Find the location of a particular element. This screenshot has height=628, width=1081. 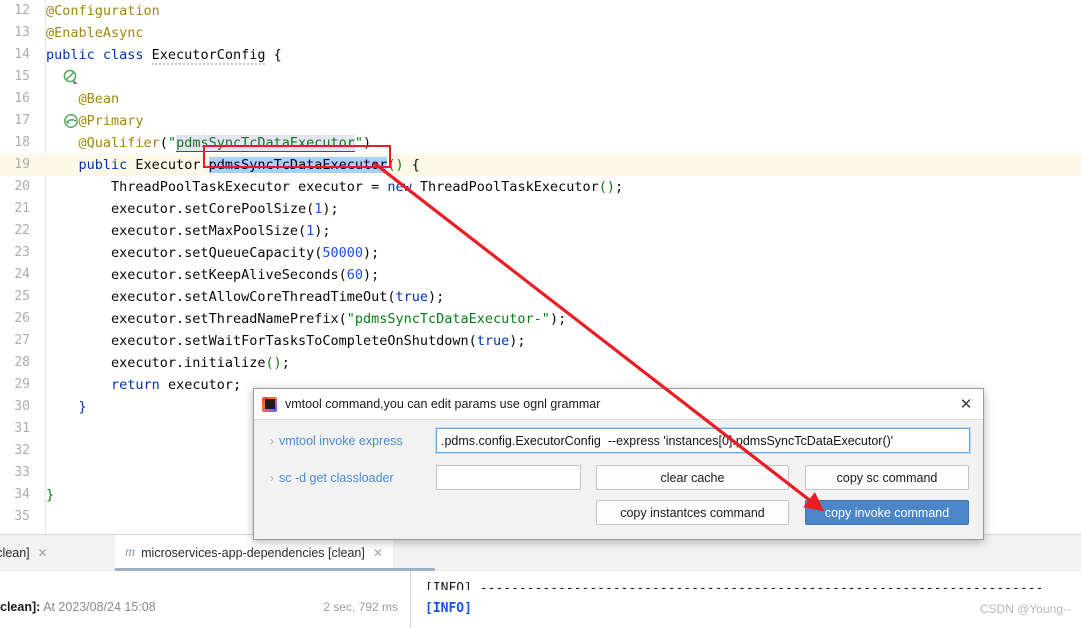

copy-instances-command-button: copy instantces command is located at coordinates (692, 512).